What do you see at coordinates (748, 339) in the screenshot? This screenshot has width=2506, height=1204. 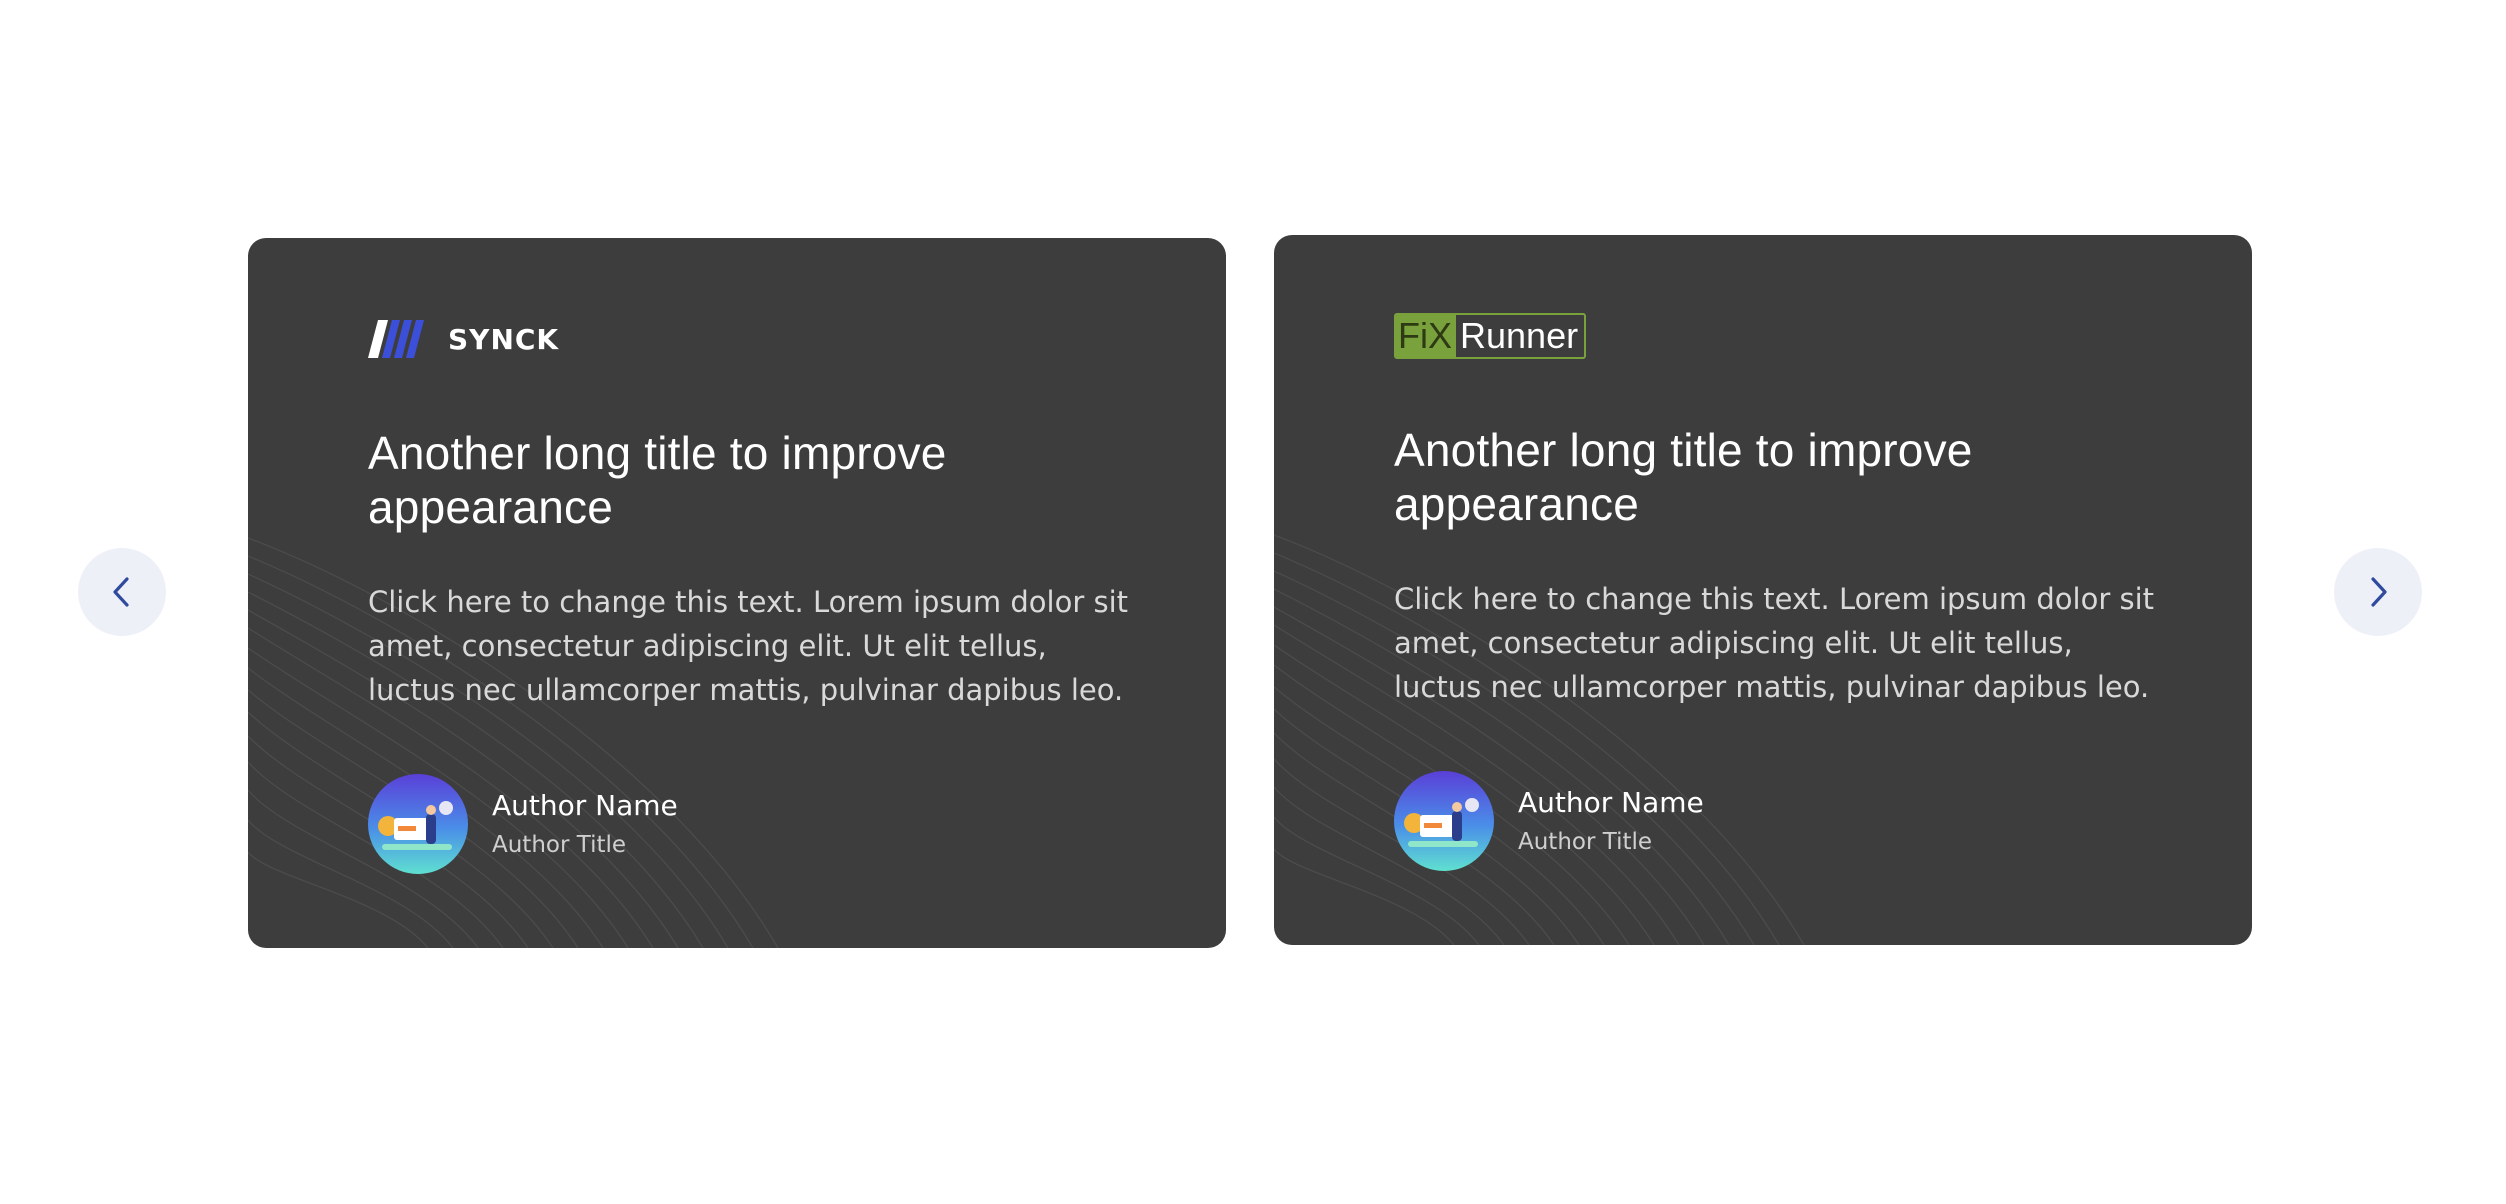 I see `company-logo: SYNCK` at bounding box center [748, 339].